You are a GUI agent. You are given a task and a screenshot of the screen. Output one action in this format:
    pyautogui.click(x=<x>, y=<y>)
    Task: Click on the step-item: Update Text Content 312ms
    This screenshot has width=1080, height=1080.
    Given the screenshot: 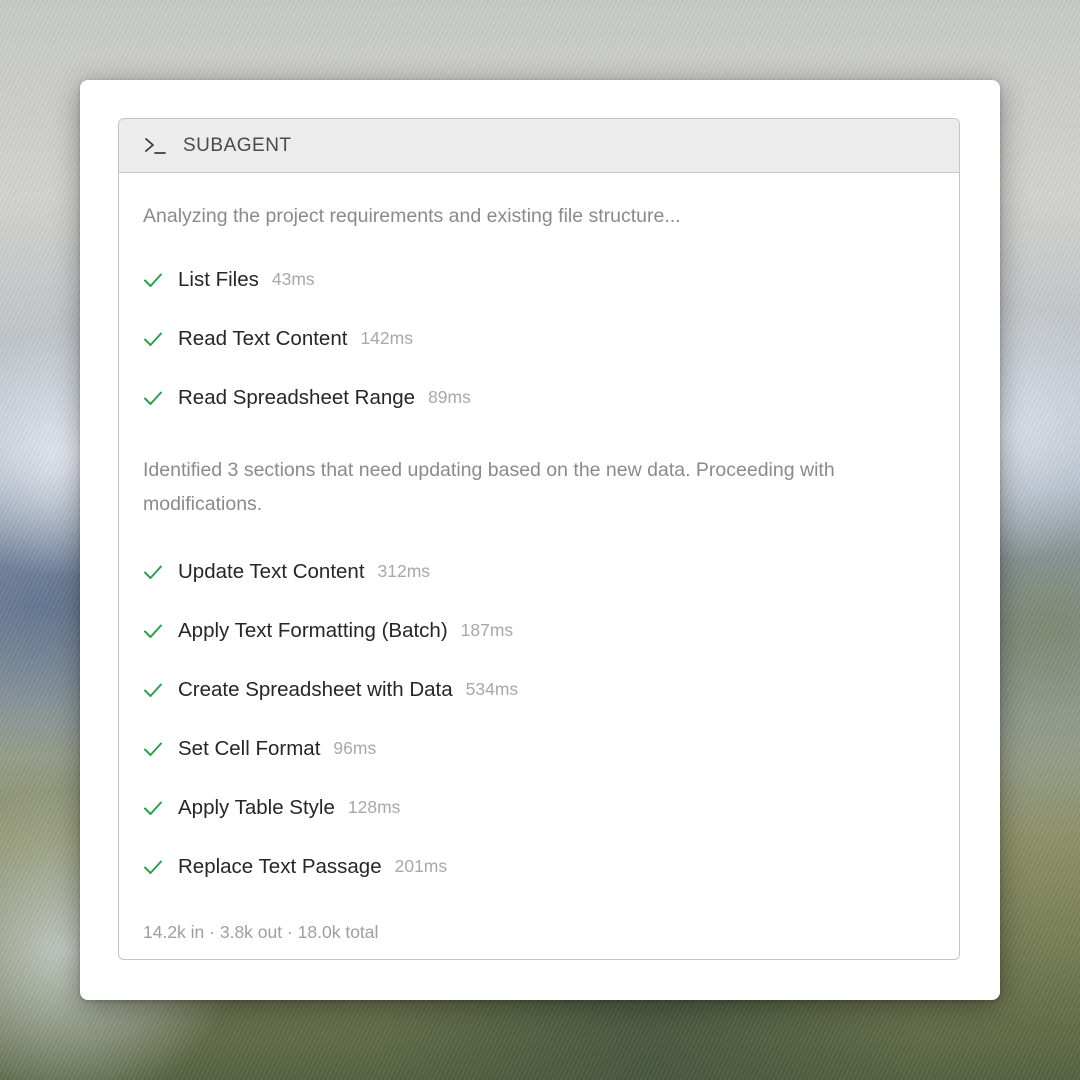 What is the action you would take?
    pyautogui.click(x=539, y=571)
    